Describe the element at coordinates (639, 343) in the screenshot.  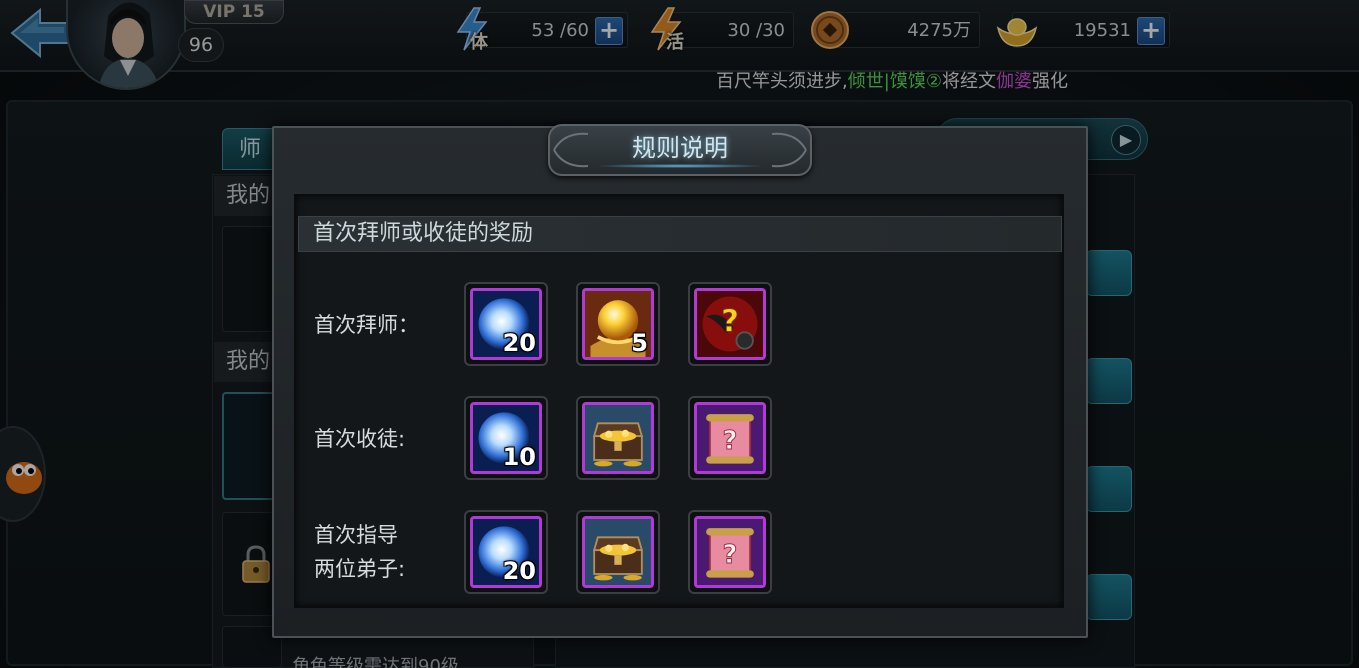
I see `item-count: 5` at that location.